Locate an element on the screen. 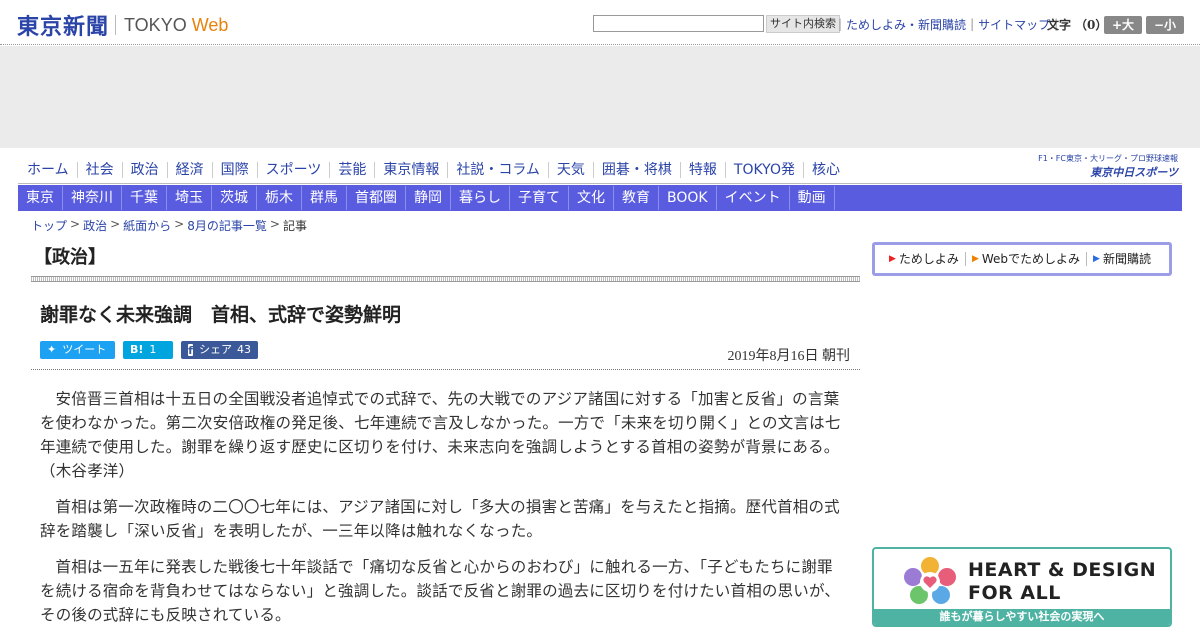  article-headline: 謝罪なく未来強調 首相、式辞で姿勢鮮明 is located at coordinates (221, 315).